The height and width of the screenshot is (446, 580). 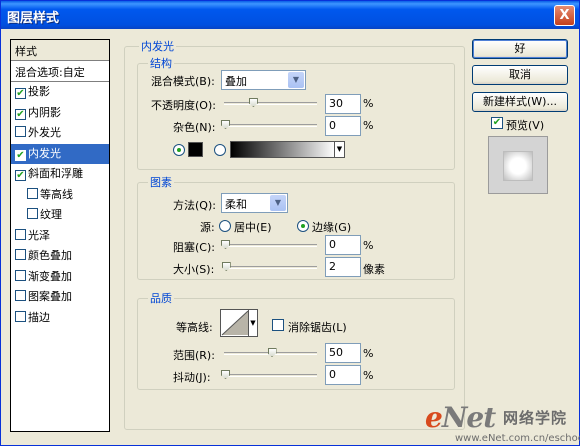 I want to click on noise-label: 杂色(N):, so click(x=194, y=127).